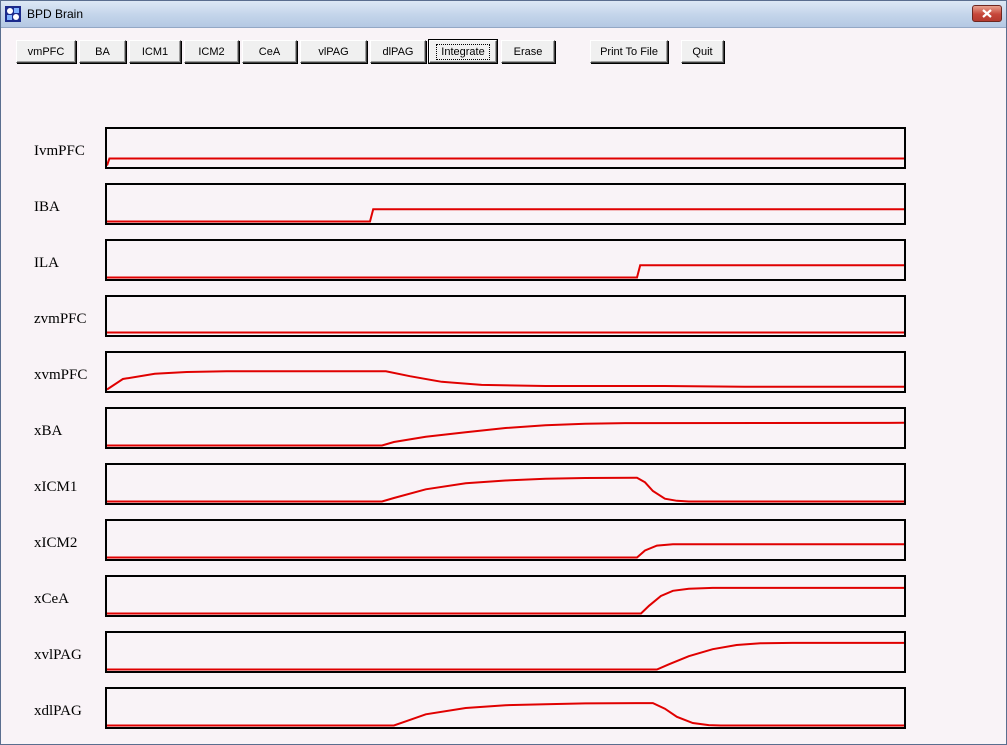 The width and height of the screenshot is (1007, 745). I want to click on trace-line-xvlpag, so click(505, 656).